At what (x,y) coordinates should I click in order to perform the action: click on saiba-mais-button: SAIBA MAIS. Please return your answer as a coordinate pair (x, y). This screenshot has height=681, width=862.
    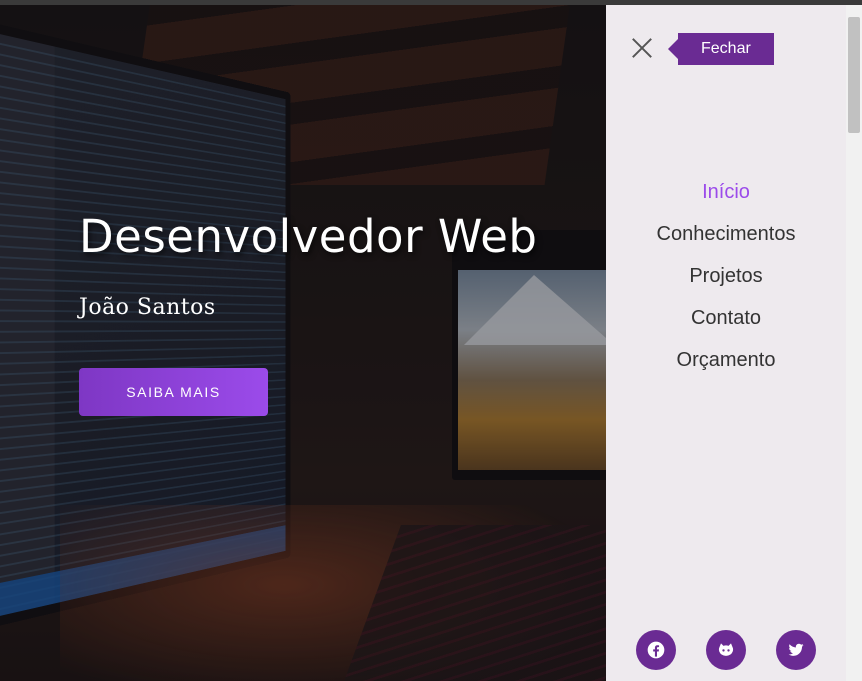
    Looking at the image, I should click on (173, 392).